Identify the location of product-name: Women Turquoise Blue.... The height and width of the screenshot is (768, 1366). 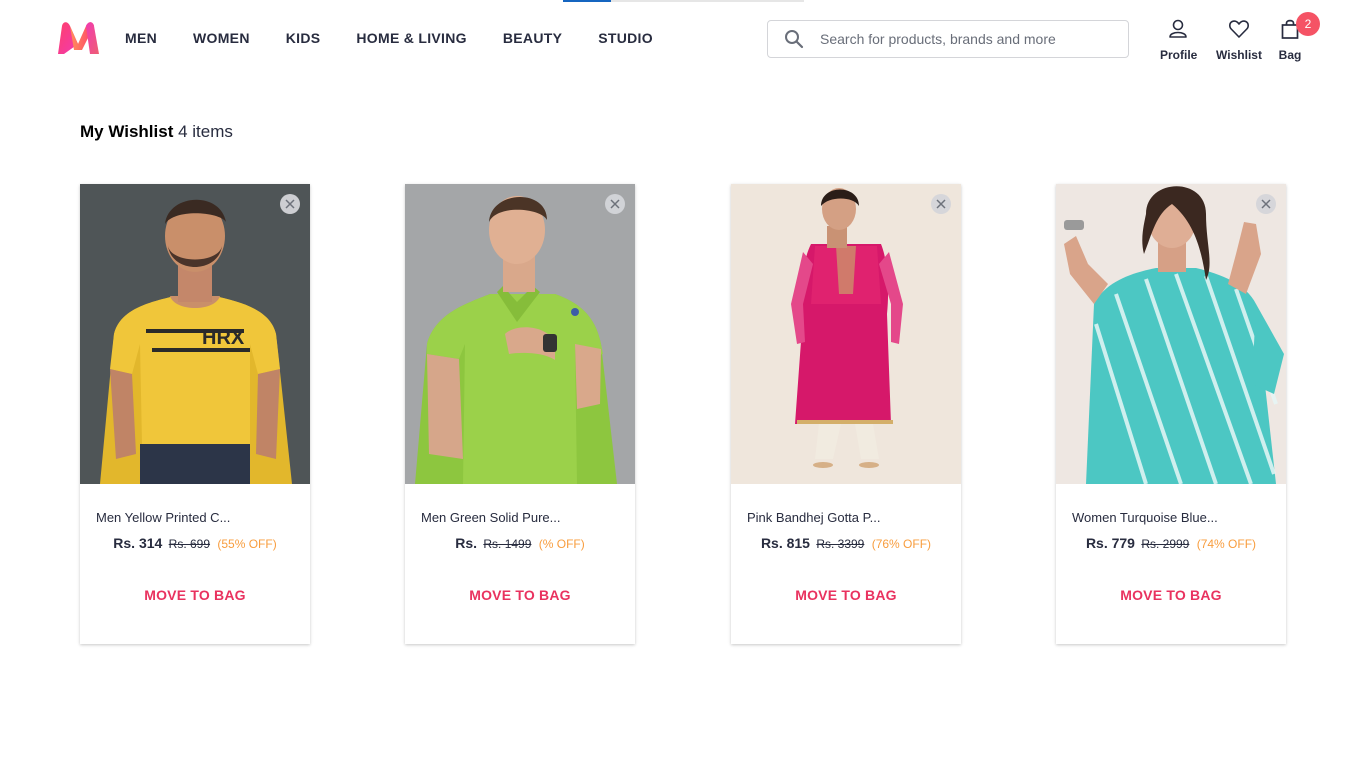
(1145, 517).